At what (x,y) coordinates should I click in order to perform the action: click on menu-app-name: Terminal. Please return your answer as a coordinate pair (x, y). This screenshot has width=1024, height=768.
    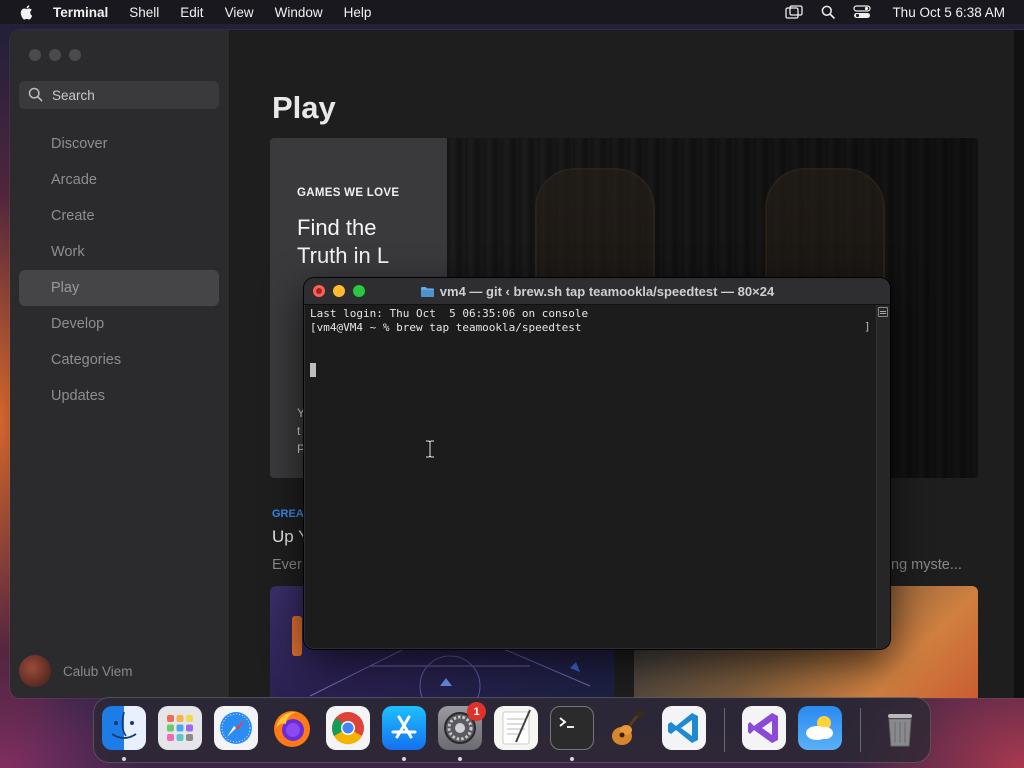
    Looking at the image, I should click on (80, 12).